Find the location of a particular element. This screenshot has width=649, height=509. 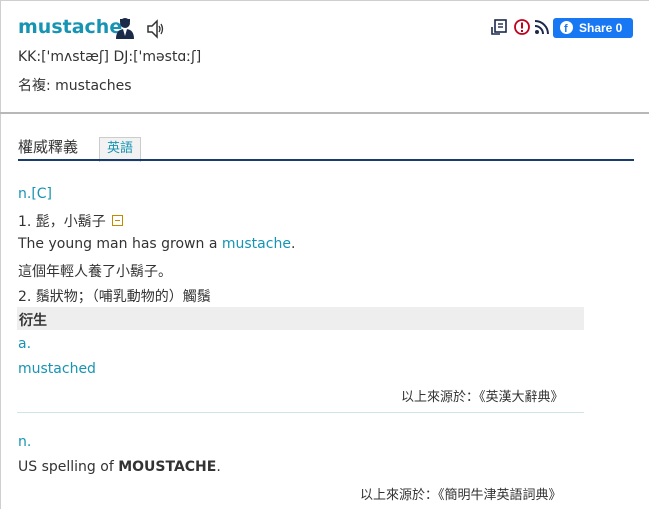

part-of-speech: n.[C] is located at coordinates (35, 194).